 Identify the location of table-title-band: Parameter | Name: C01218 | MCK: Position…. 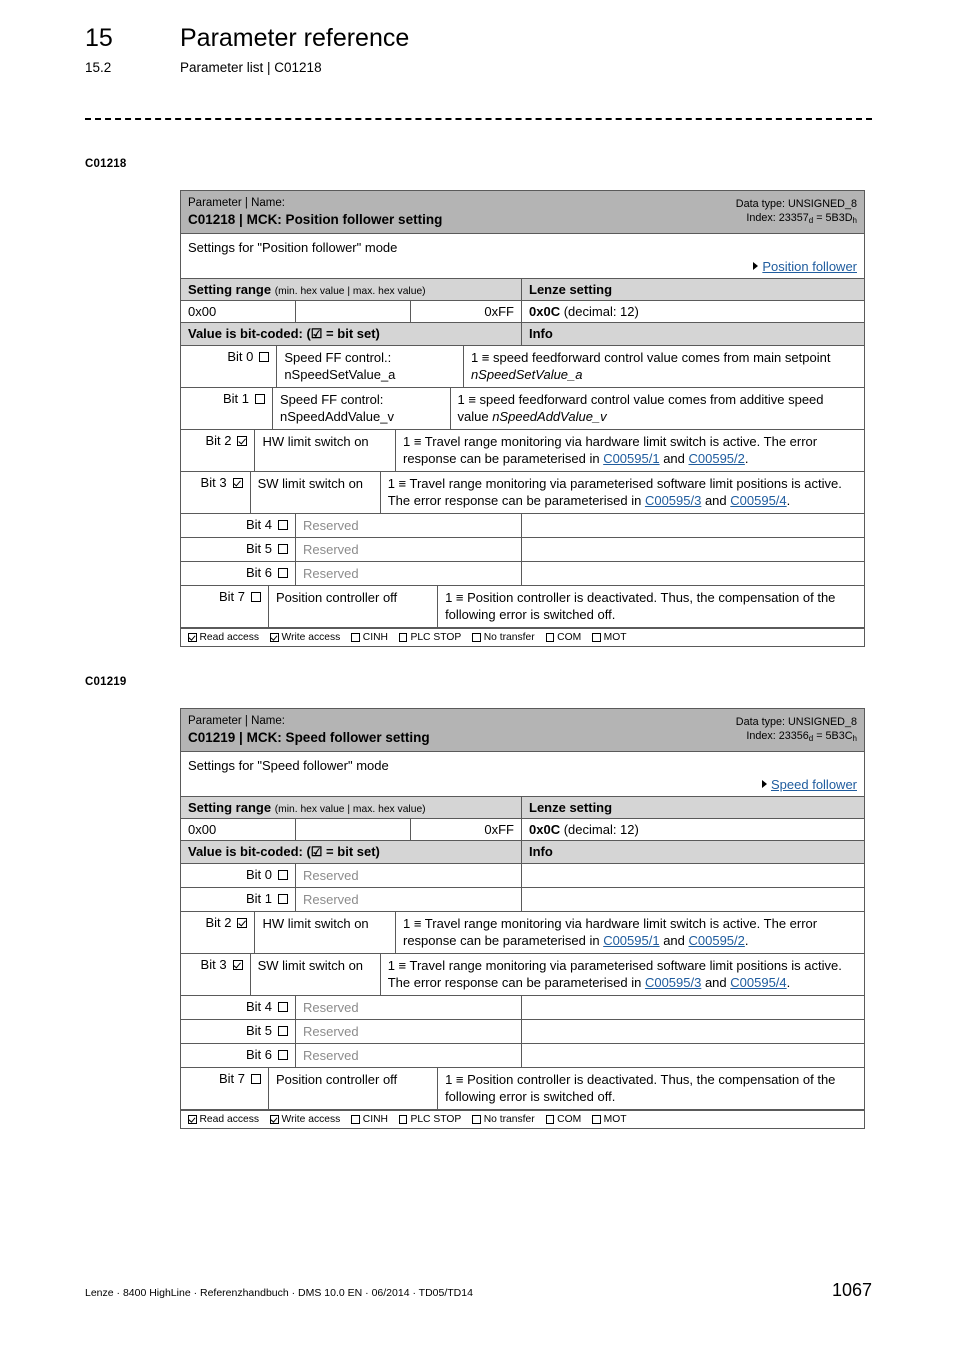
(522, 212).